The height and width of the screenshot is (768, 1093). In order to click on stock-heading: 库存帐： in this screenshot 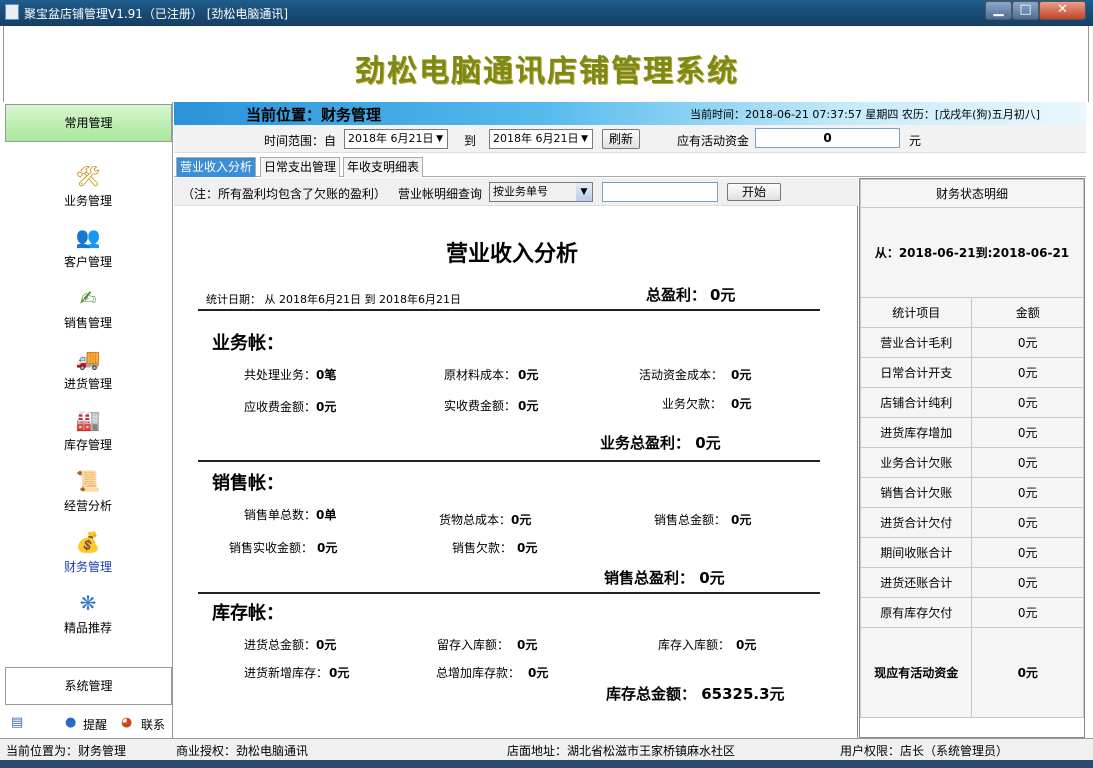, I will do `click(248, 613)`.